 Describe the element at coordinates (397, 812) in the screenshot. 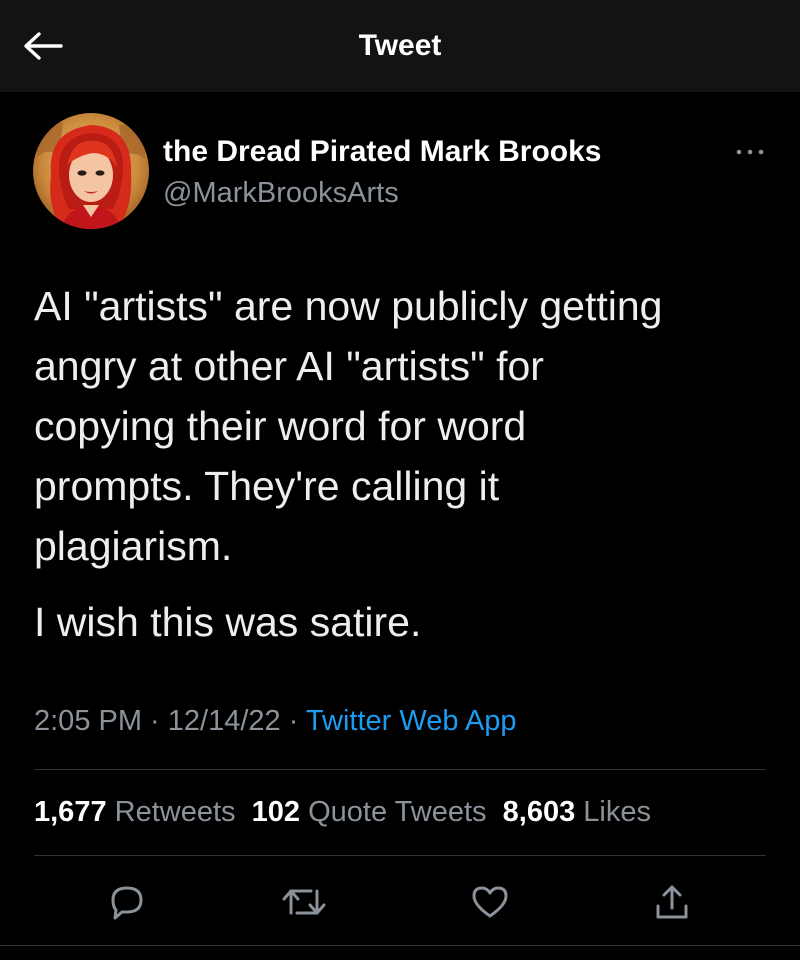

I see `quote-tweets-label: Quote Tweets` at that location.